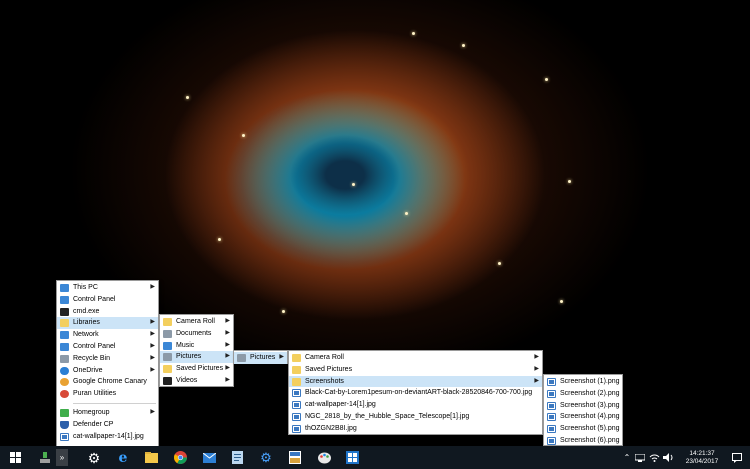  I want to click on taskbar: » ⚙ e ⚙ ⌃ 14:21:37 23/04/2017, so click(375, 457).